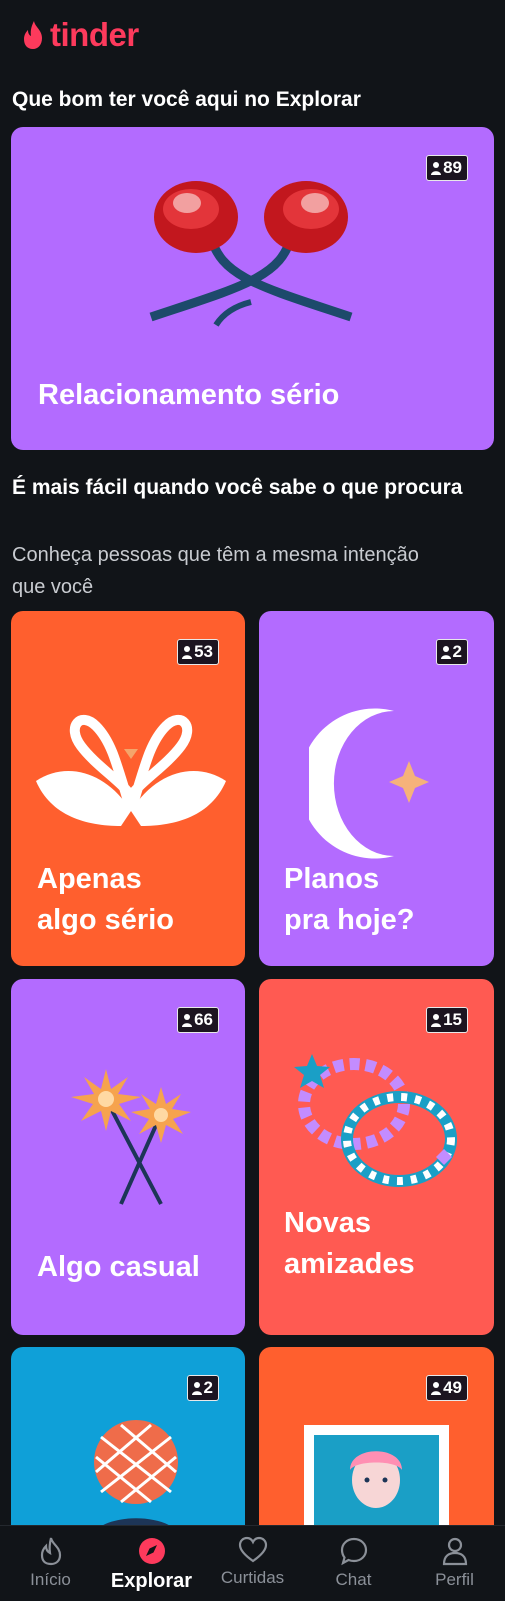  What do you see at coordinates (33, 35) in the screenshot?
I see `tinder-flame-logo-icon` at bounding box center [33, 35].